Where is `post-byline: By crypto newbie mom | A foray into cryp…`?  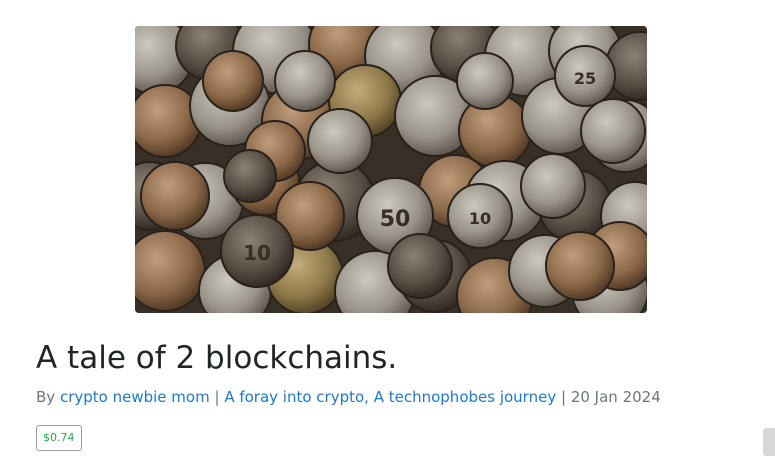
post-byline: By crypto newbie mom | A foray into cryp… is located at coordinates (348, 397).